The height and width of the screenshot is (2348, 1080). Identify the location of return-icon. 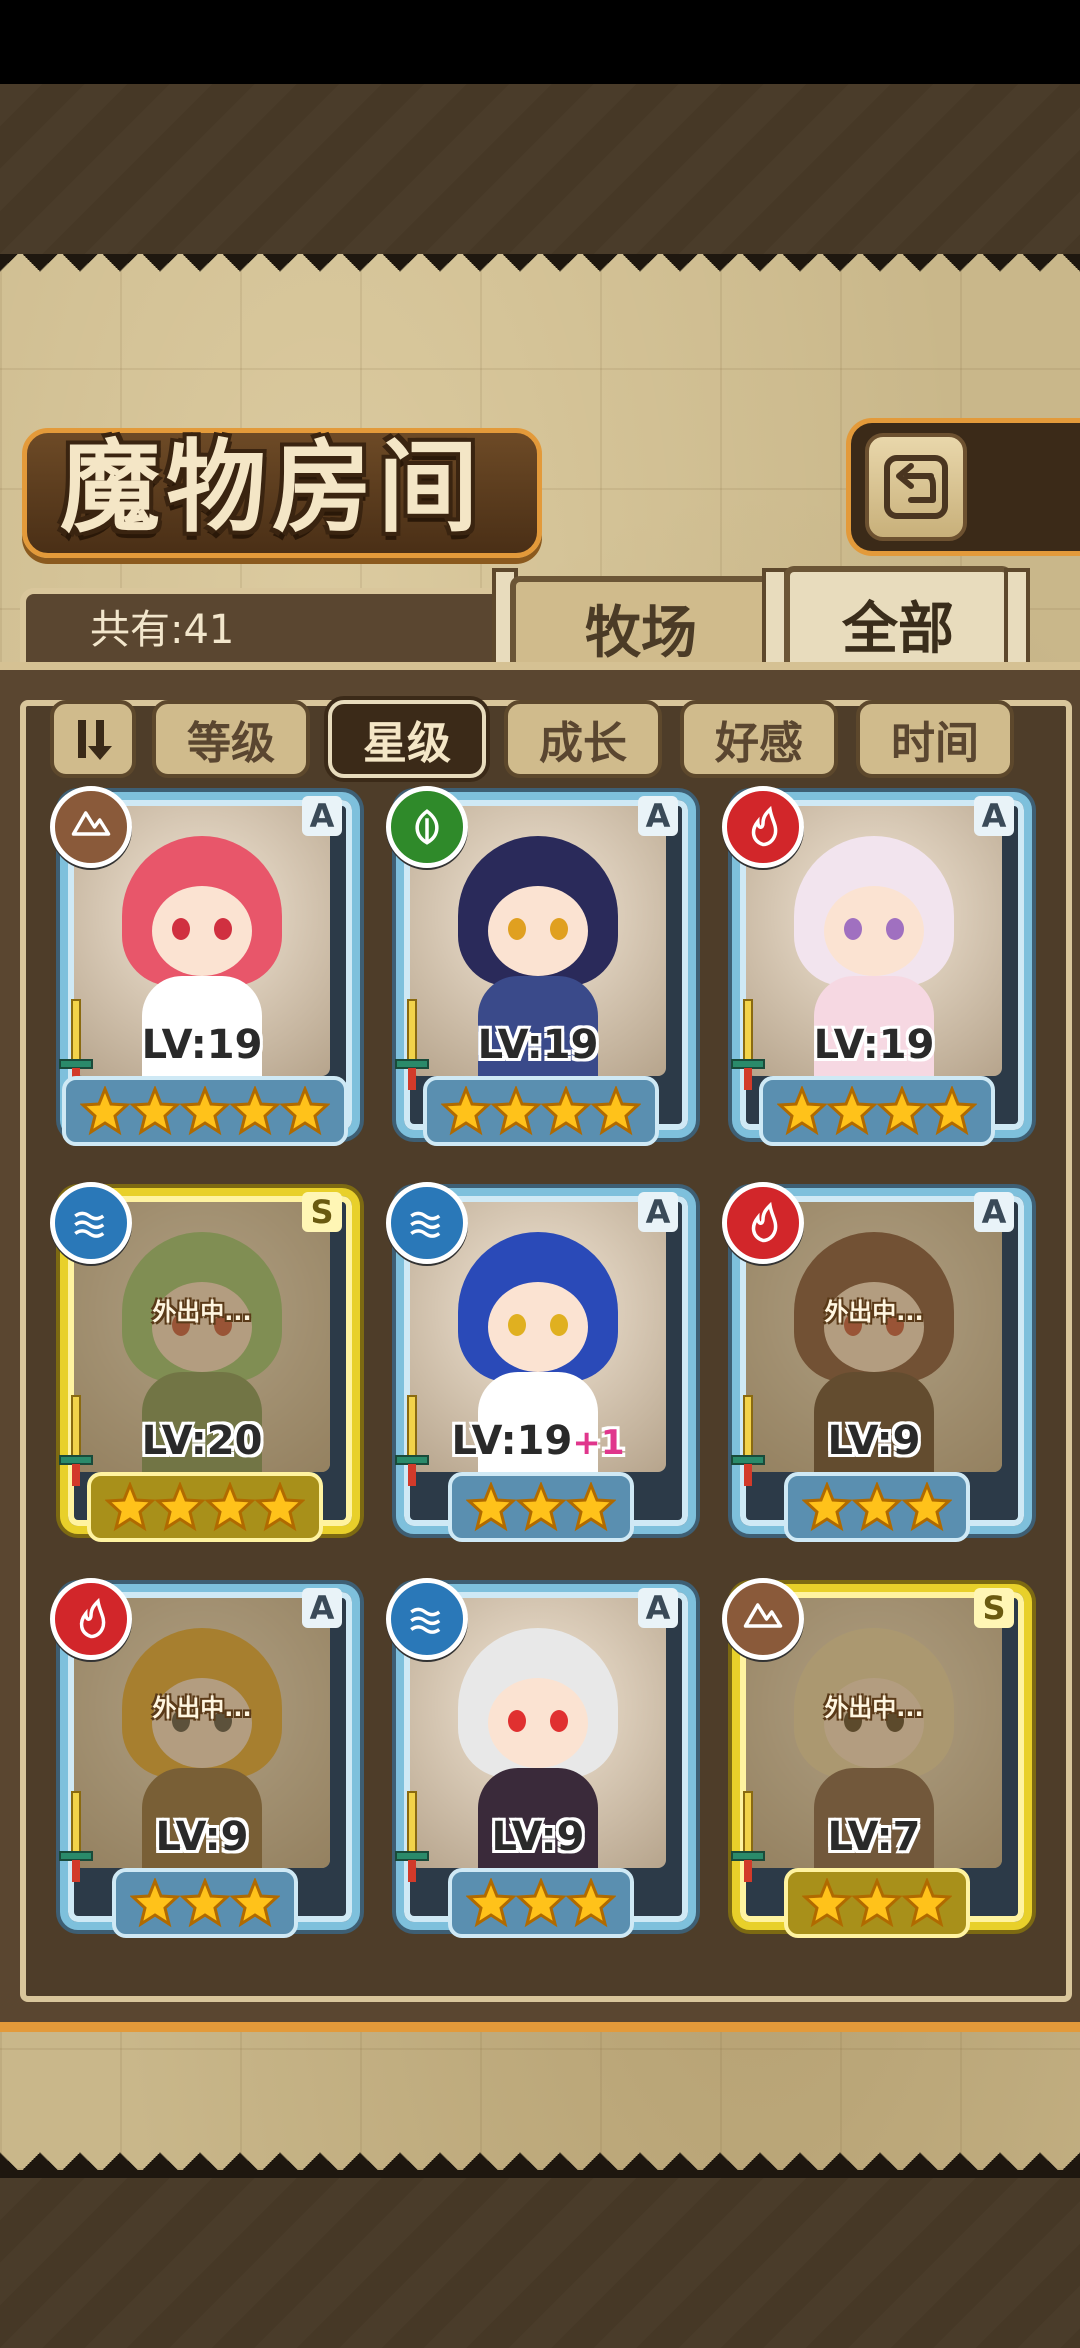
(916, 487).